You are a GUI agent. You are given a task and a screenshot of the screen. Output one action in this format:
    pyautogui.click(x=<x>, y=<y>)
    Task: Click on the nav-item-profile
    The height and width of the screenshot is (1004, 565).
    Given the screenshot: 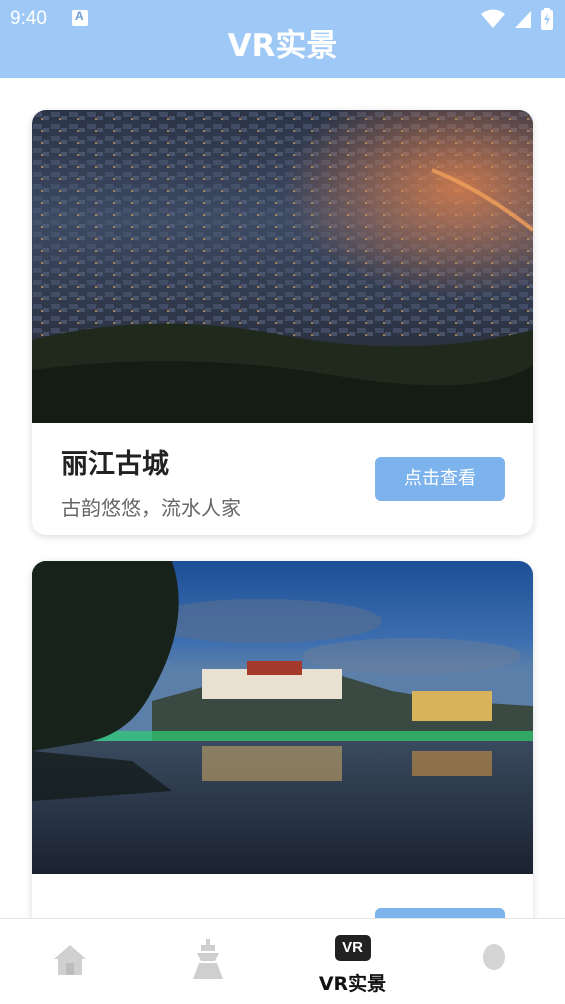 What is the action you would take?
    pyautogui.click(x=493, y=961)
    